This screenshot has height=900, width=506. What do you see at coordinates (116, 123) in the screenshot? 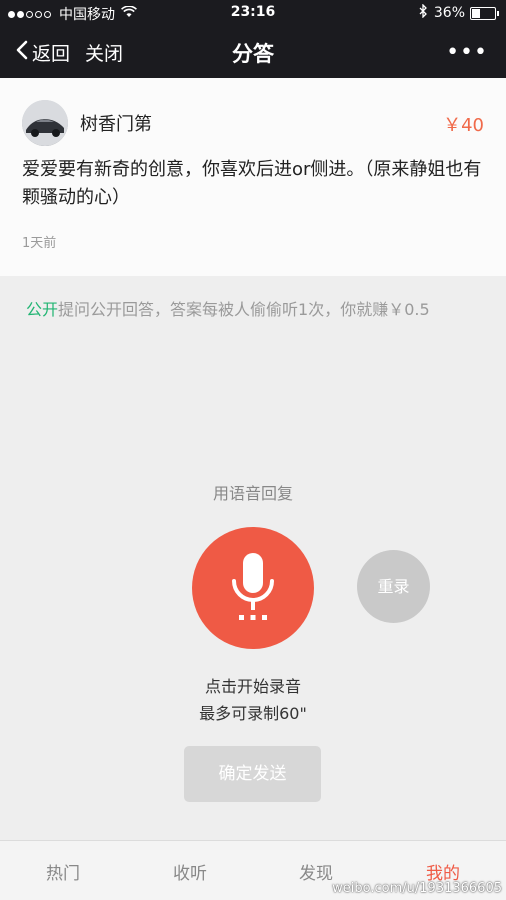
I see `asker-name: 树香门第` at bounding box center [116, 123].